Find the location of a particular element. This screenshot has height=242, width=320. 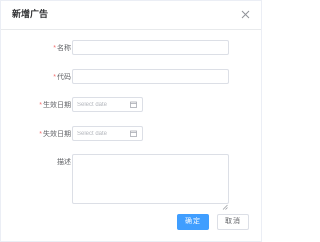

code-label-text: 代码 is located at coordinates (64, 77).